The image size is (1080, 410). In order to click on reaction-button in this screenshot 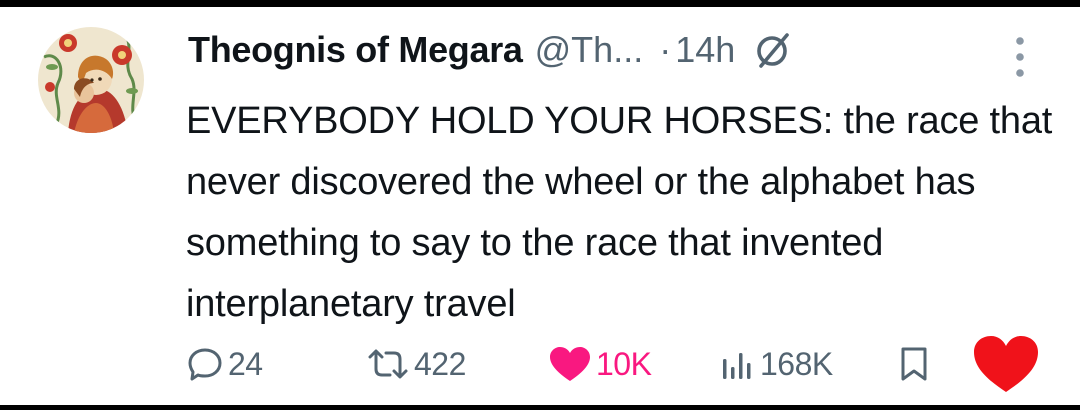, I will do `click(1006, 364)`.